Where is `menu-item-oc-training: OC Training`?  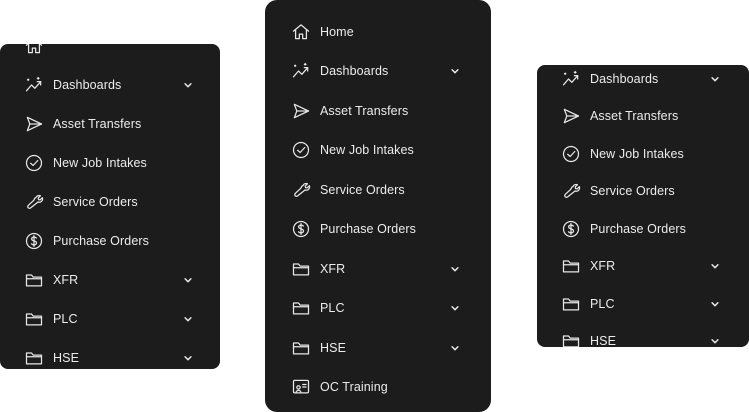 menu-item-oc-training: OC Training is located at coordinates (378, 388).